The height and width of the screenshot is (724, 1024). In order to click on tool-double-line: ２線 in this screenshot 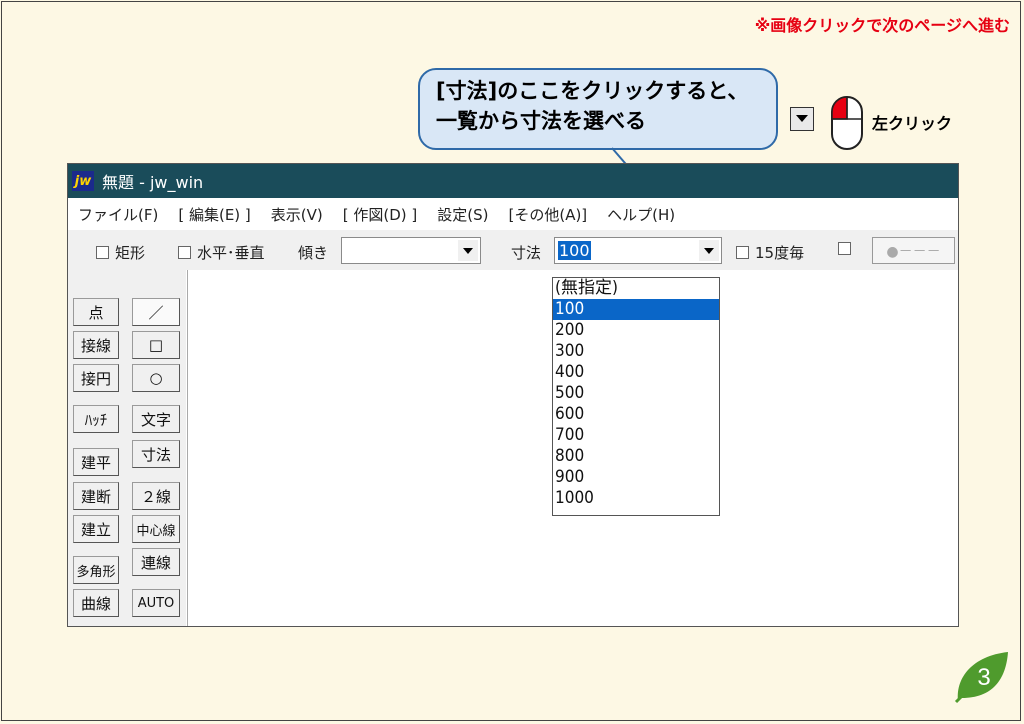, I will do `click(156, 496)`.